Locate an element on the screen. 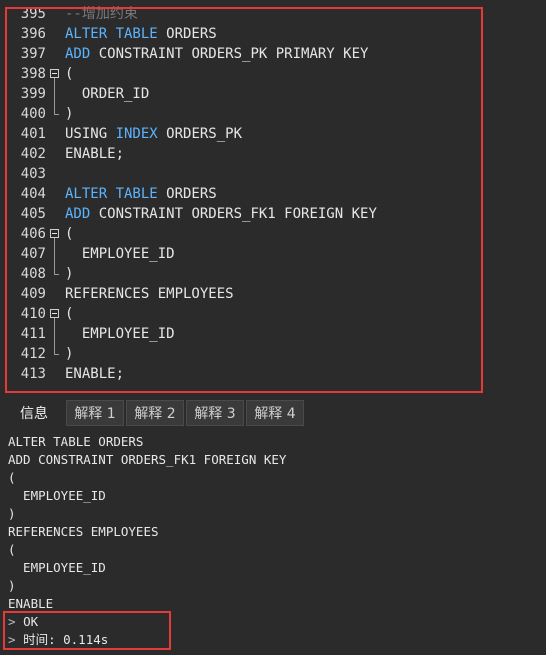 This screenshot has height=655, width=546. code-token: ORDERS_PK is located at coordinates (200, 134).